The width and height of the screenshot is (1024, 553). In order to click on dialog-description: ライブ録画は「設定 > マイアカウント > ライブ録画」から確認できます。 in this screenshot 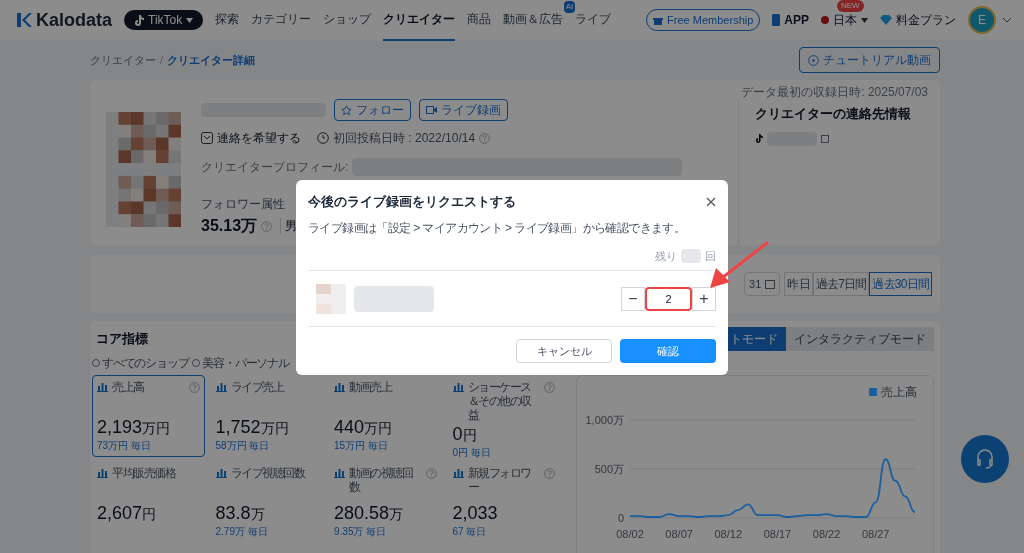, I will do `click(497, 227)`.